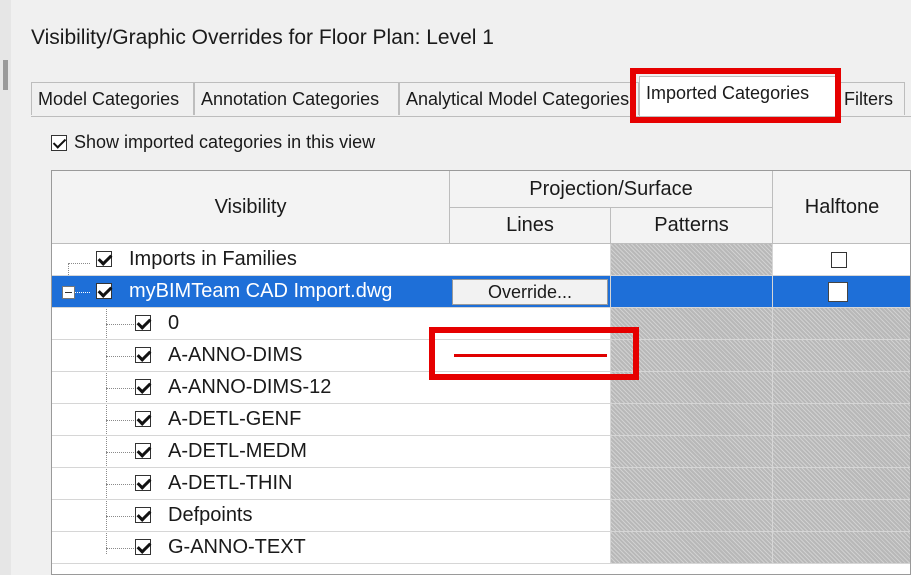 The height and width of the screenshot is (575, 911). I want to click on table-row: Defpoints, so click(481, 516).